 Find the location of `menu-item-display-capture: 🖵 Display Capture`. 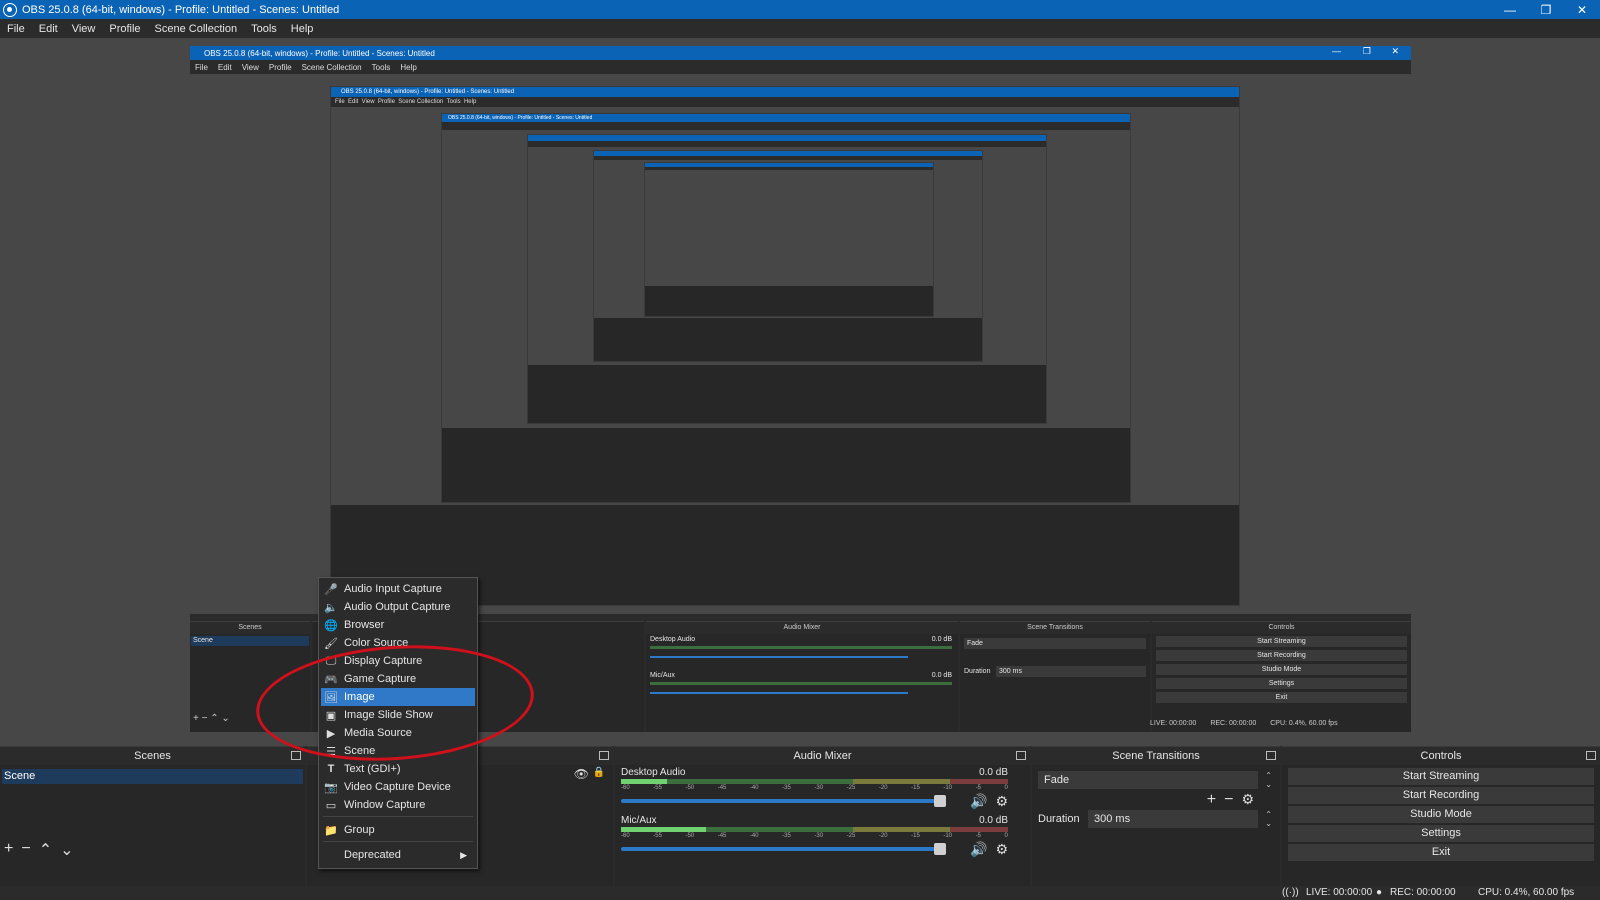

menu-item-display-capture: 🖵 Display Capture is located at coordinates (398, 661).